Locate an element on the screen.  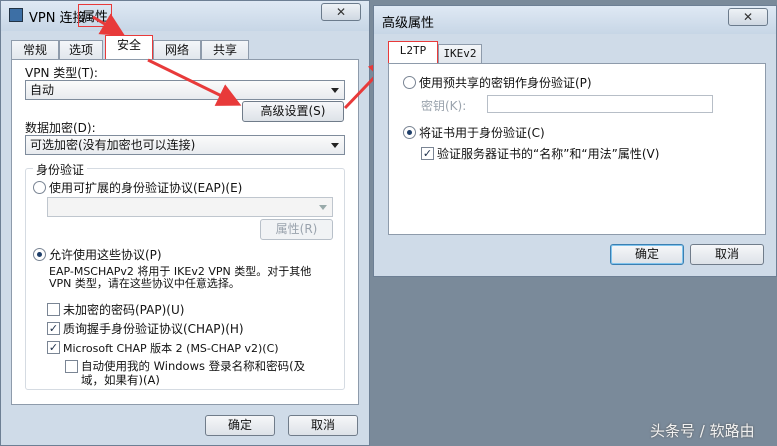
dialog-title: 高级属性 is located at coordinates (408, 23).